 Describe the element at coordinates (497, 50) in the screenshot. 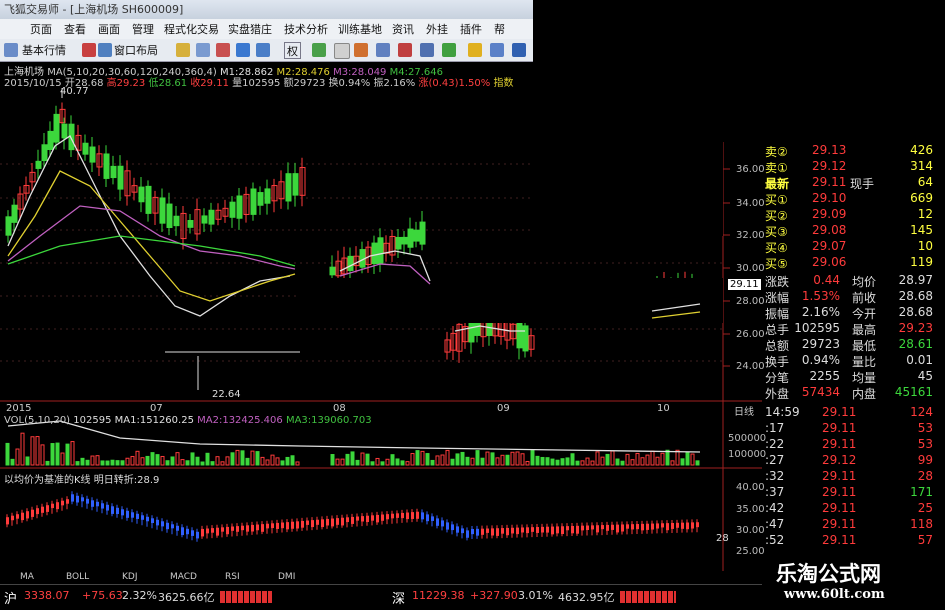

I see `grid-view-icon` at that location.